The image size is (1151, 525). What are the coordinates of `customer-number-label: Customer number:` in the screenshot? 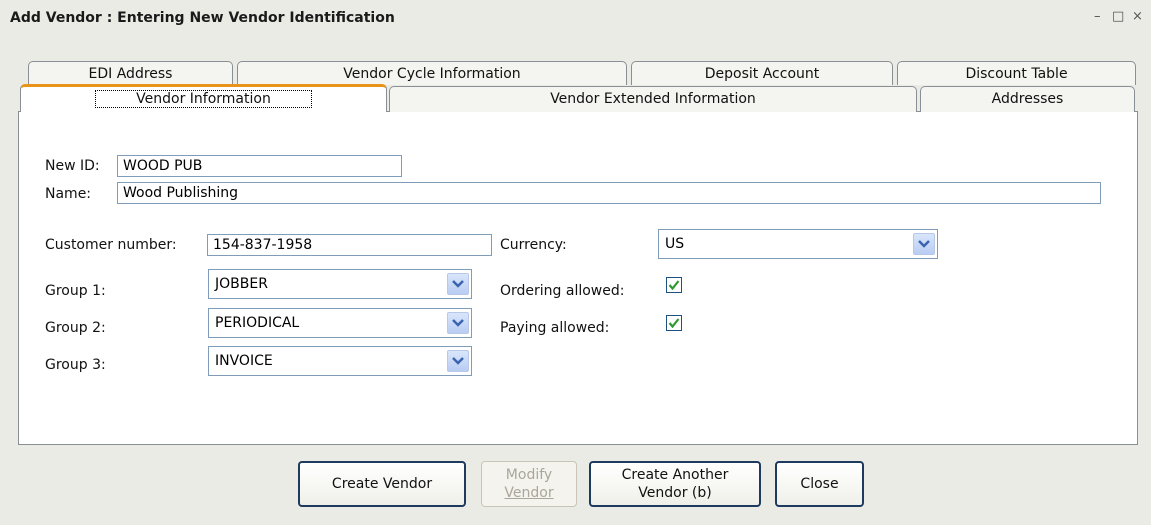 It's located at (111, 245).